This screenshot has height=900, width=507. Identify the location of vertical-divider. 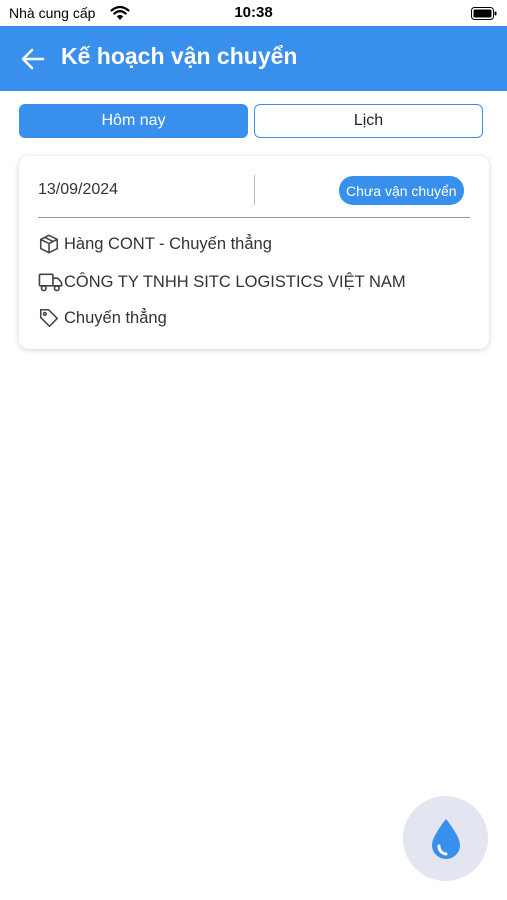
(254, 190).